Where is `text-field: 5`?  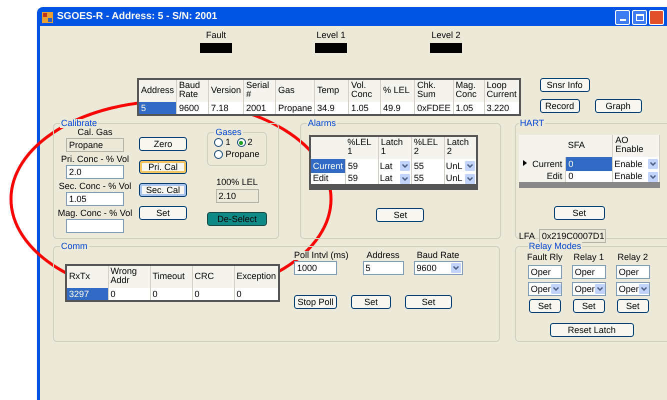
text-field: 5 is located at coordinates (383, 268).